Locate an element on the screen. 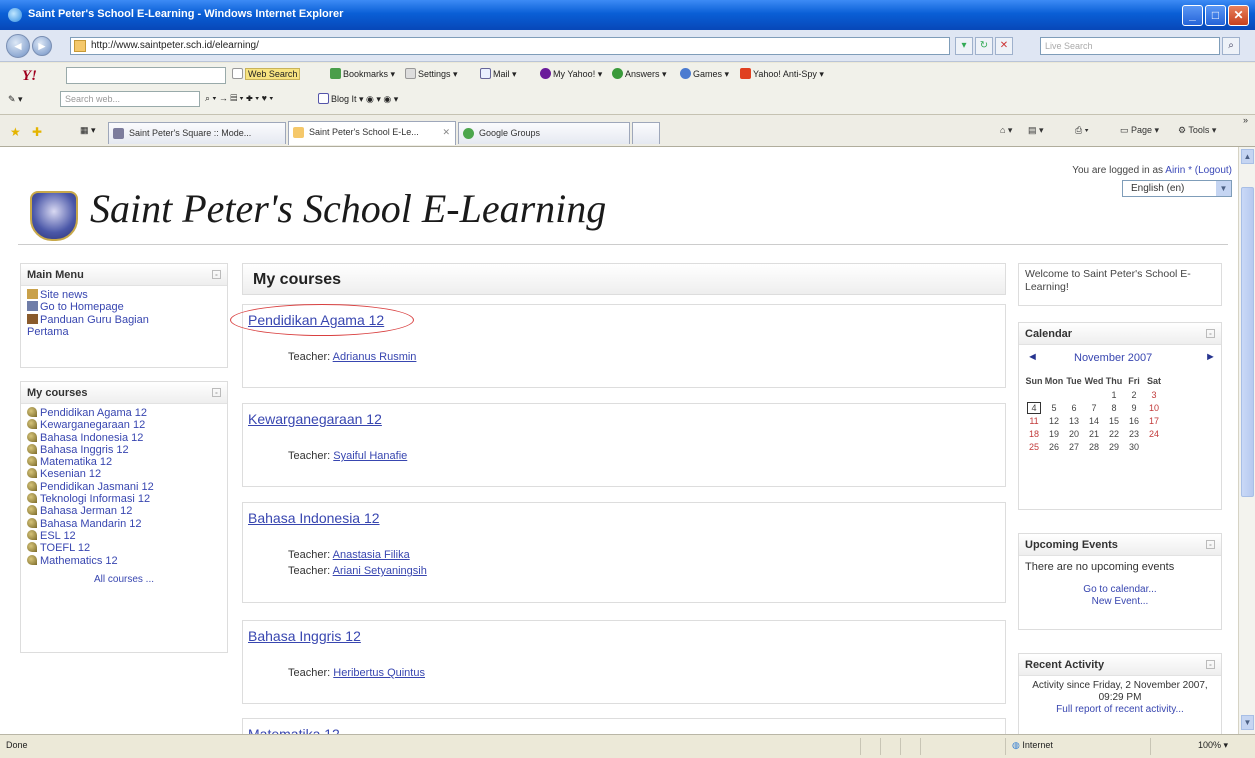 The height and width of the screenshot is (758, 1255). feeds-icon: ▤ ▾ is located at coordinates (1036, 130).